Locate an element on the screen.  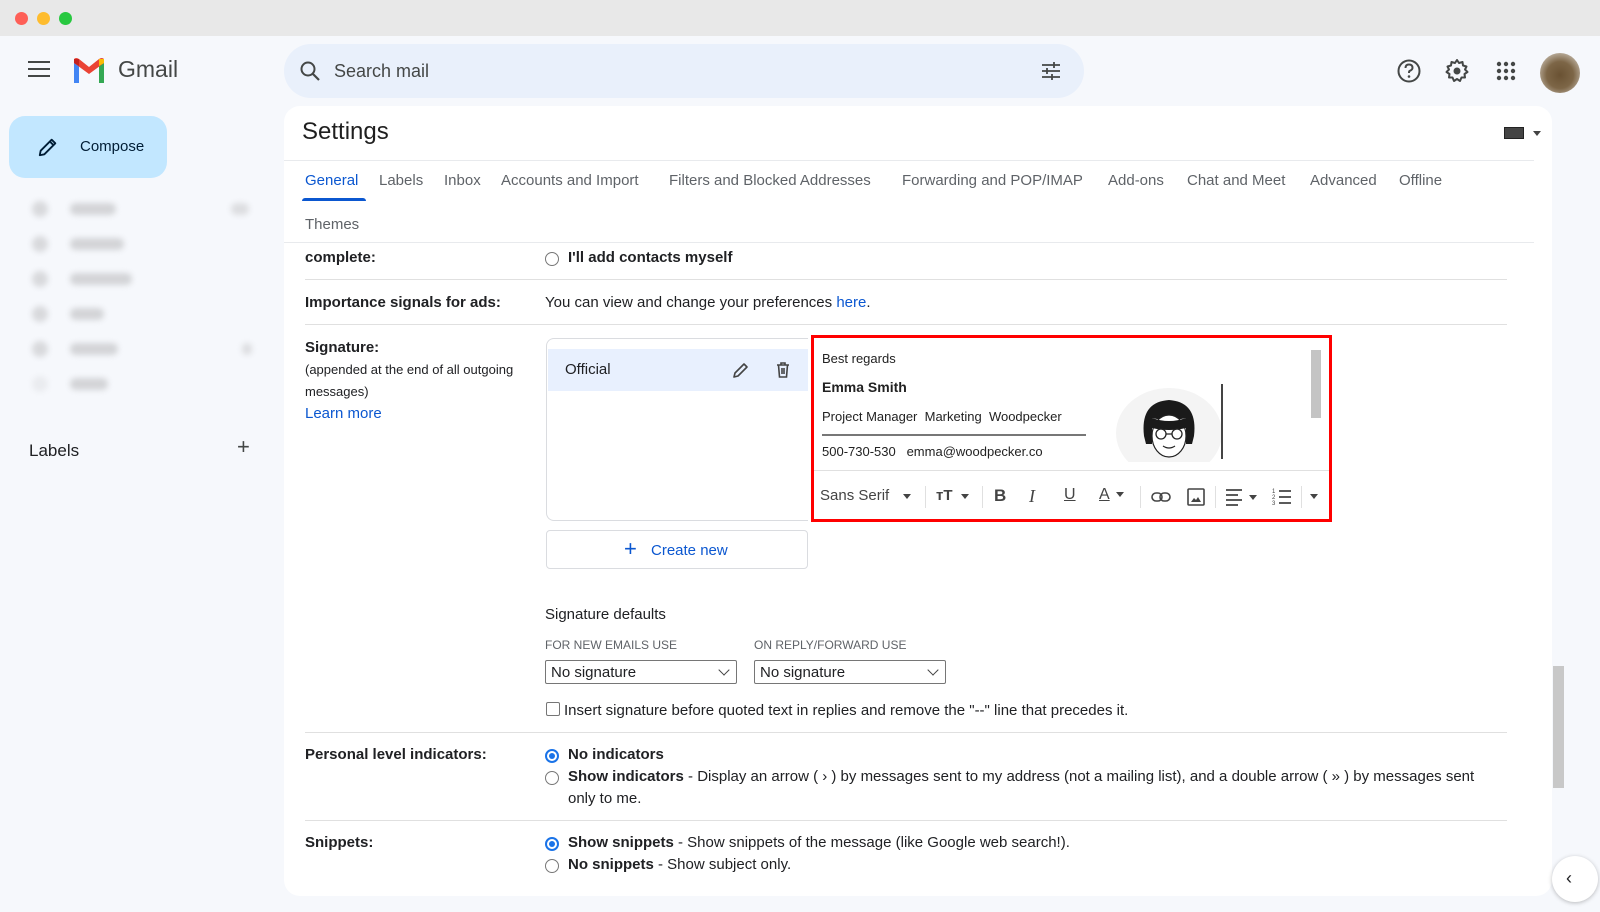
insert-link-icon is located at coordinates (1161, 497).